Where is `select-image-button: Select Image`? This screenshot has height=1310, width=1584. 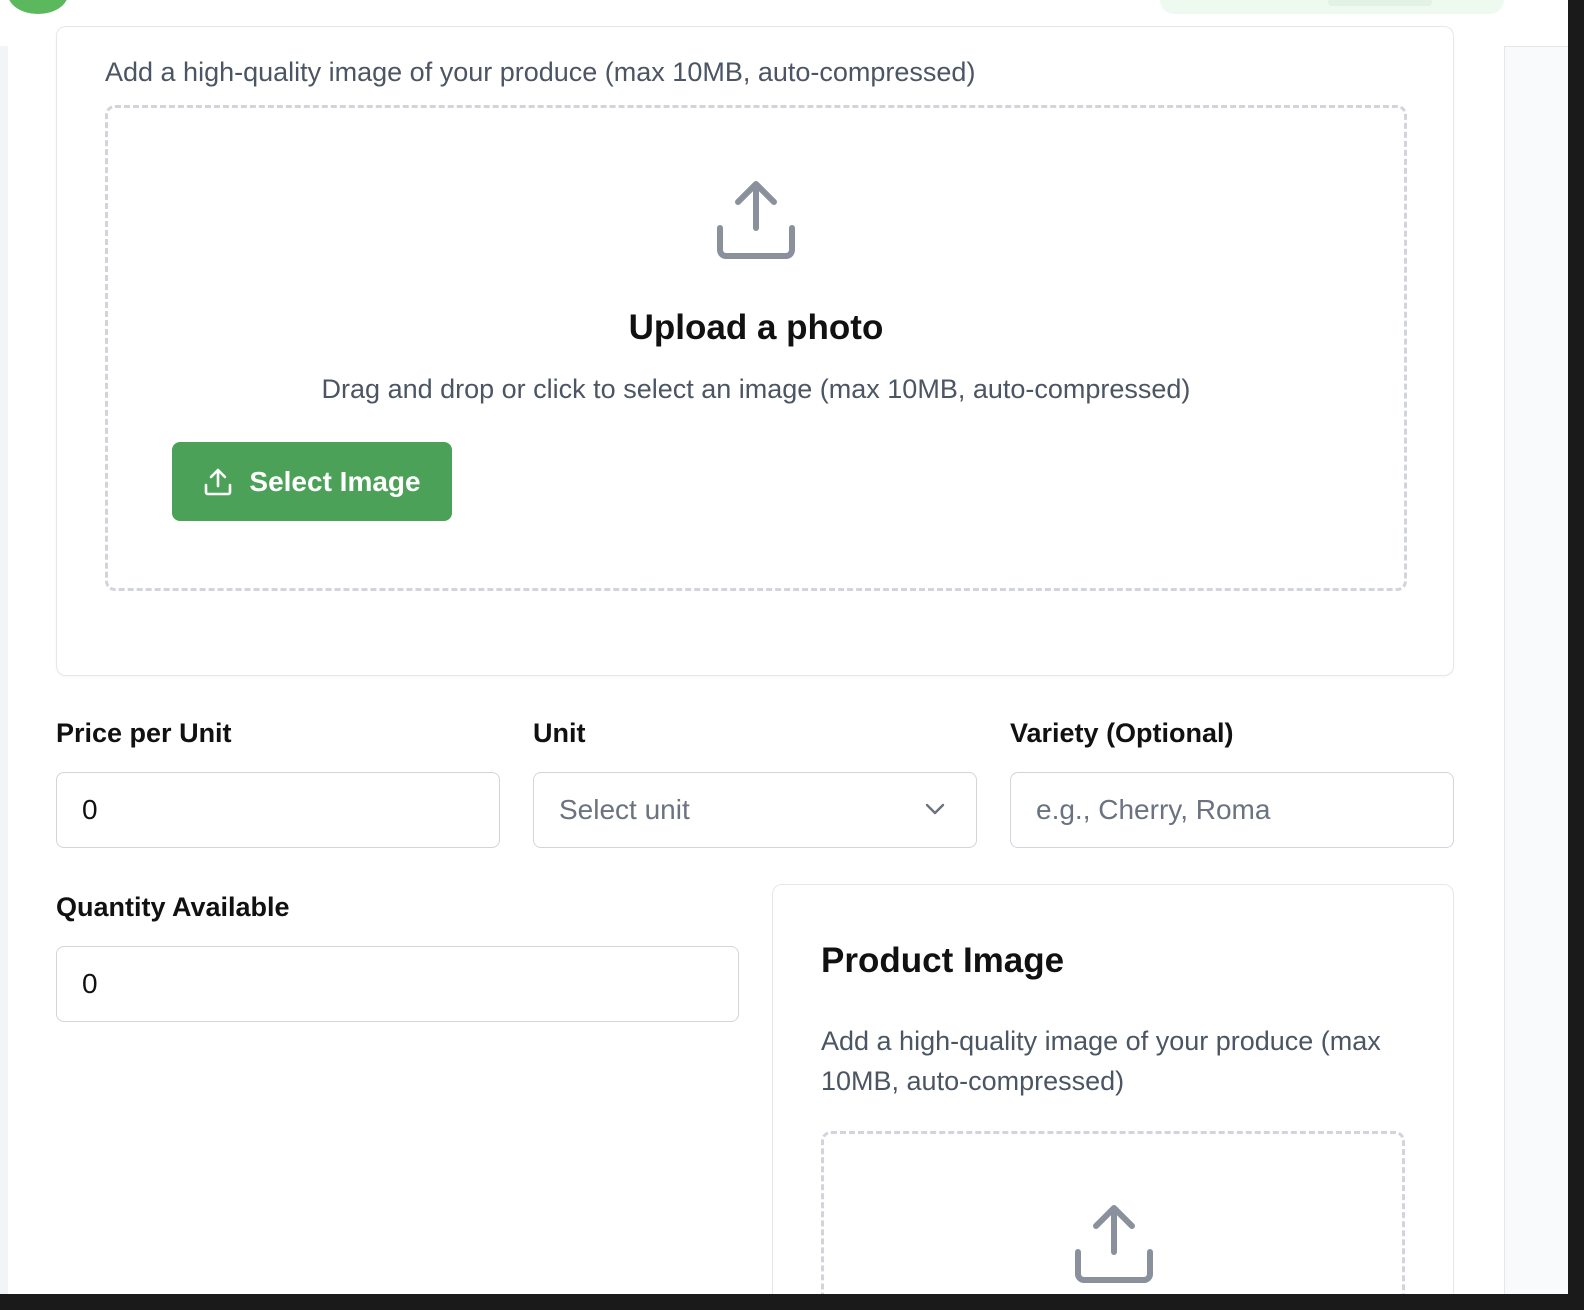 select-image-button: Select Image is located at coordinates (312, 481).